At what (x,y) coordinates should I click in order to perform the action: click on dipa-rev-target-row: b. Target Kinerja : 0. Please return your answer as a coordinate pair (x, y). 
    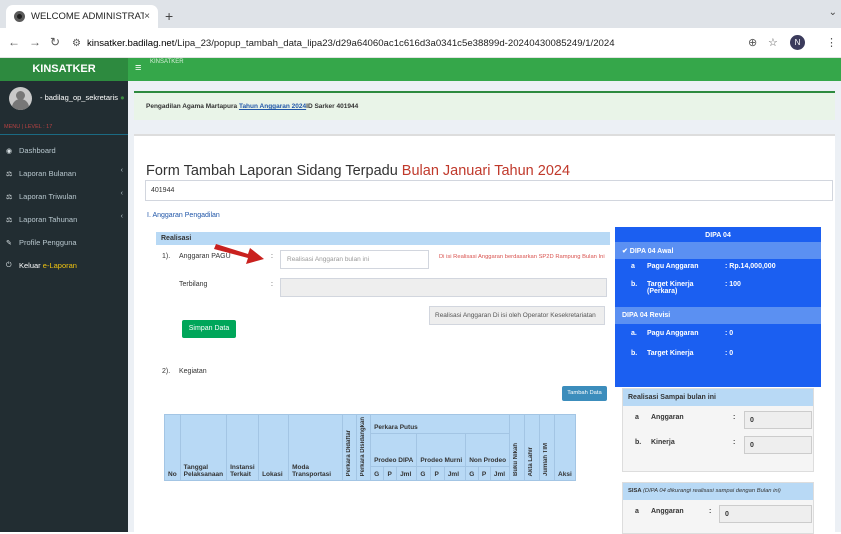
    Looking at the image, I should click on (718, 354).